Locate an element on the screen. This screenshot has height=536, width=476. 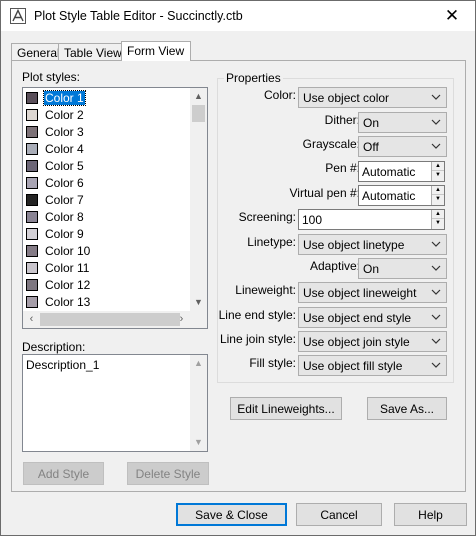
list-item-label: Color 6 is located at coordinates (64, 183).